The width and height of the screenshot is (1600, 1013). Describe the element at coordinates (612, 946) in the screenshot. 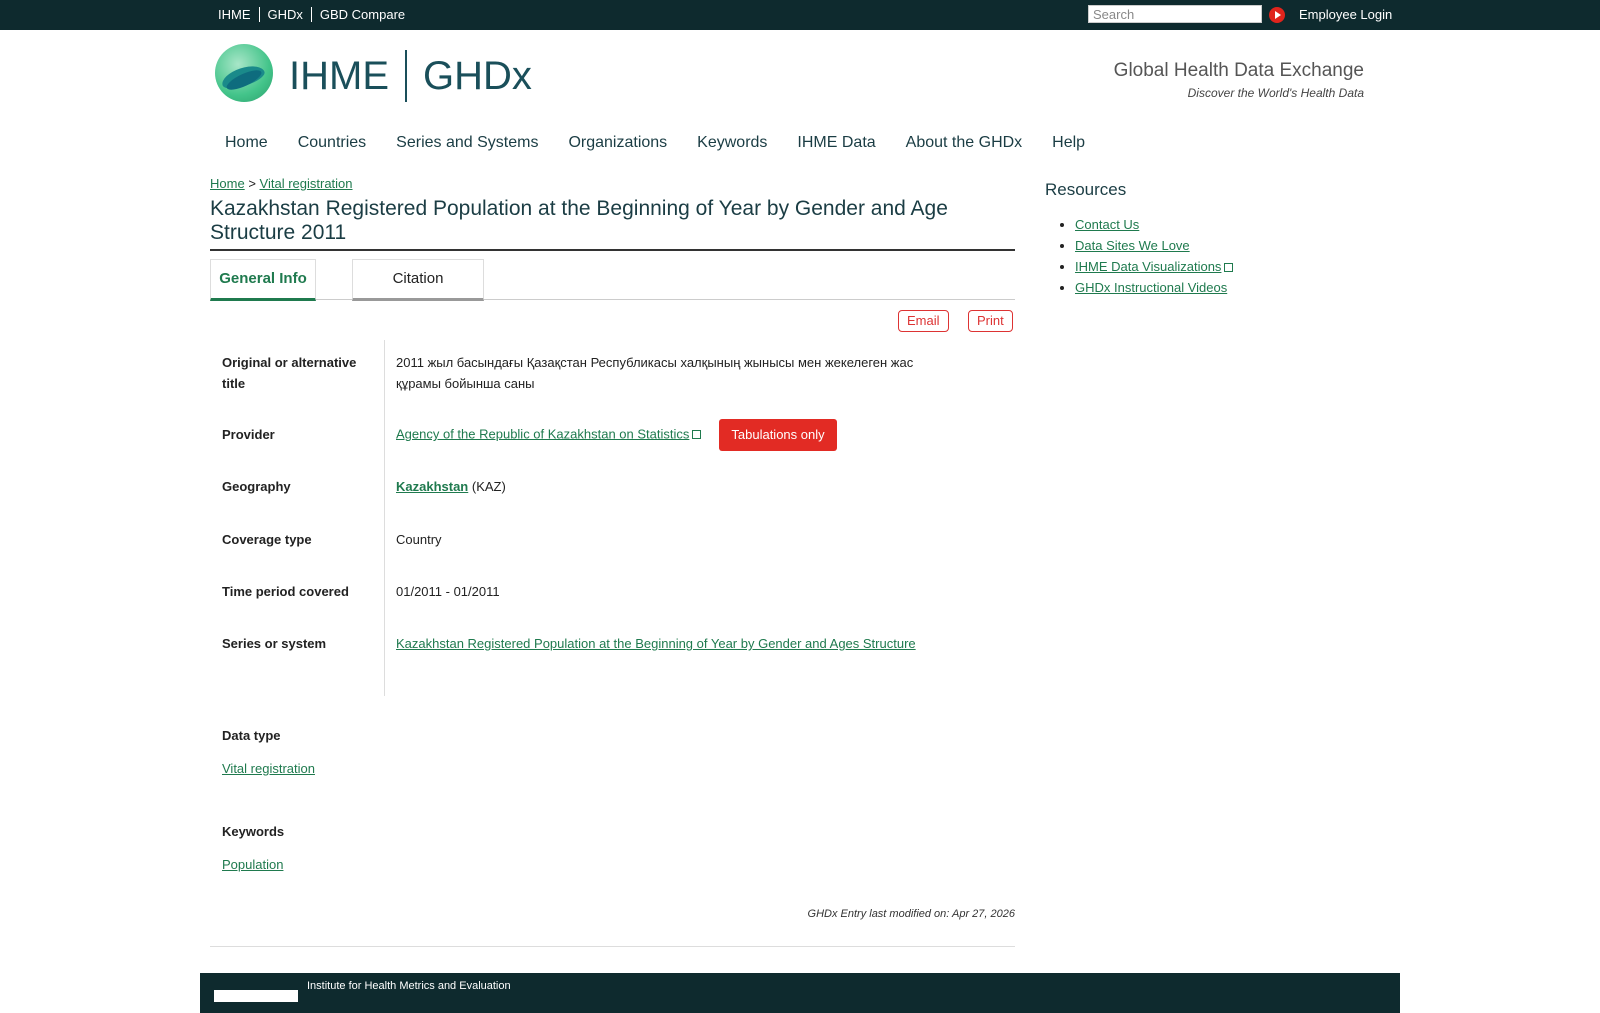

I see `divider` at that location.